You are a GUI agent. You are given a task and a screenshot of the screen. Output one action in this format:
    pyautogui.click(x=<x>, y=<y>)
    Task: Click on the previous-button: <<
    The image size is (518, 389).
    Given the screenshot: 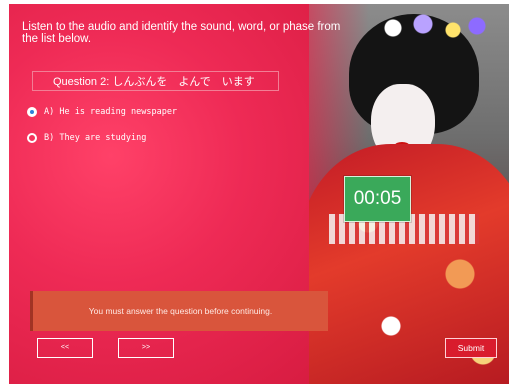 What is the action you would take?
    pyautogui.click(x=65, y=348)
    